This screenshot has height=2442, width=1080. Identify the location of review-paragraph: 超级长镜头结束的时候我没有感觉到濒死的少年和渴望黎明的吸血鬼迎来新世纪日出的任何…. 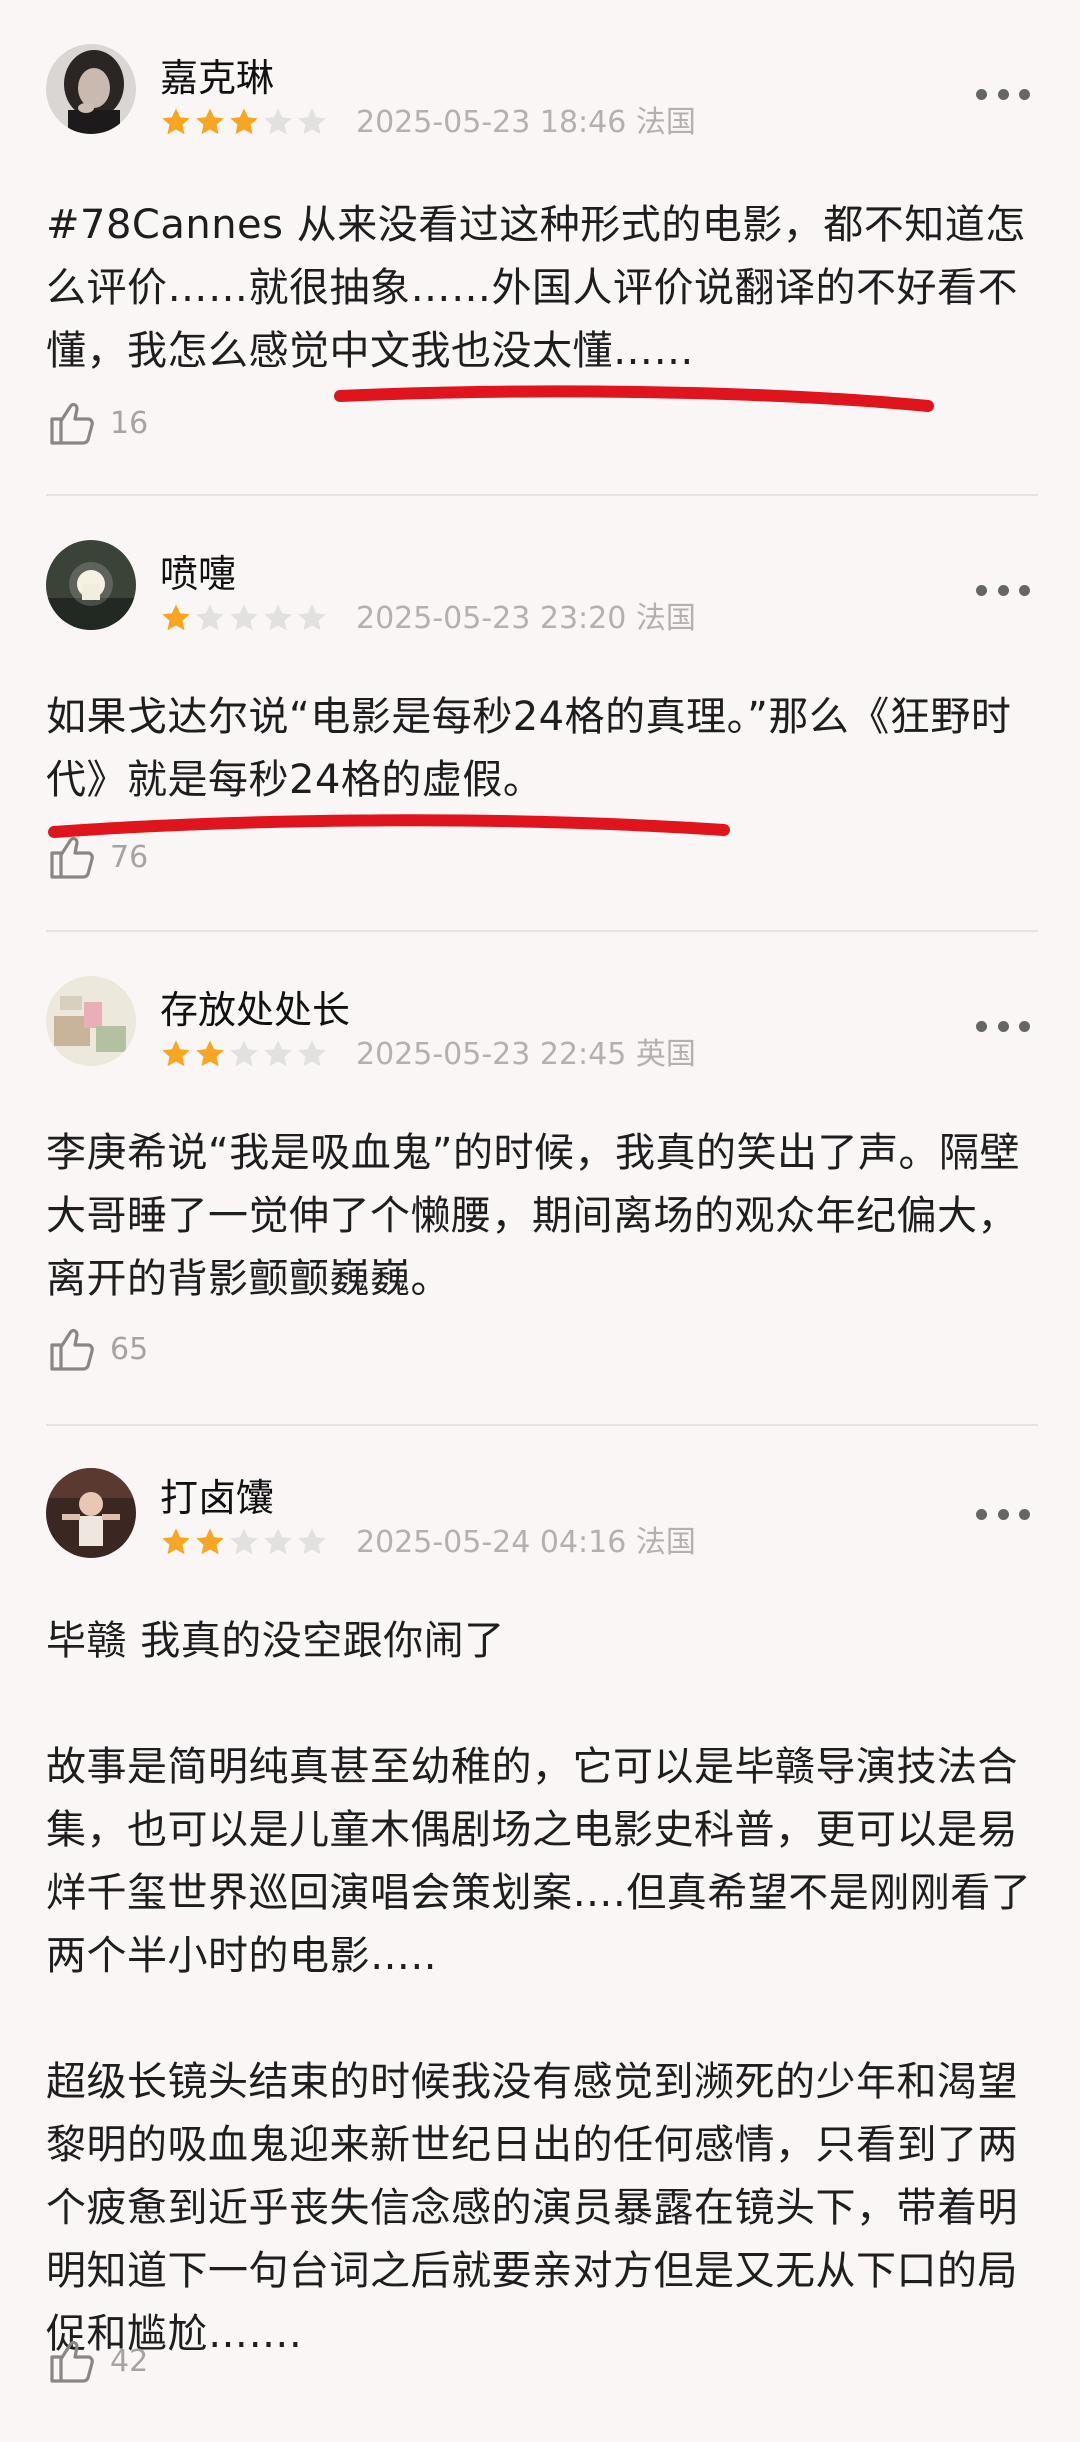
(532, 2208).